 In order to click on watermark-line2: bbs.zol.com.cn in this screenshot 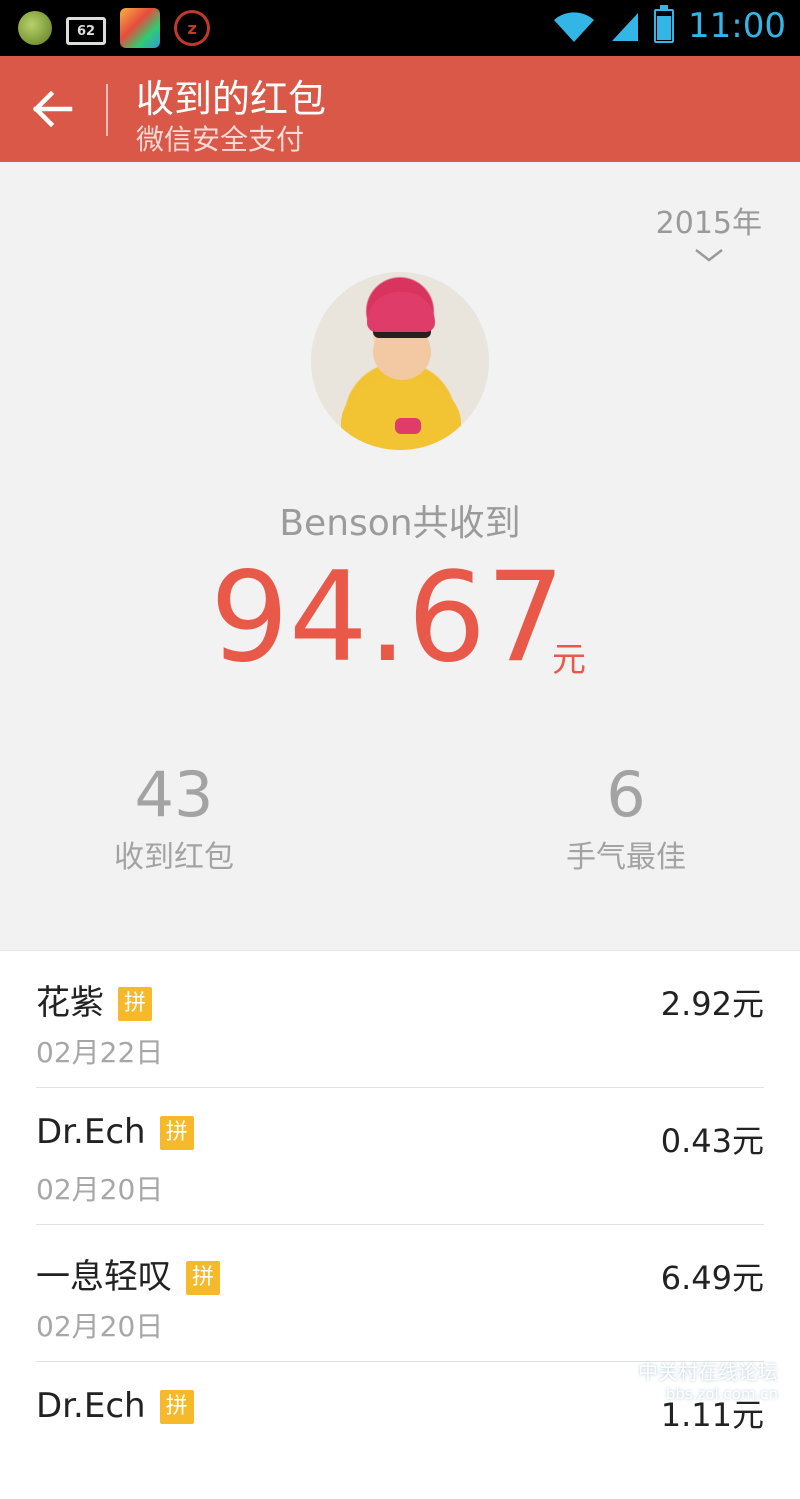, I will do `click(721, 1394)`.